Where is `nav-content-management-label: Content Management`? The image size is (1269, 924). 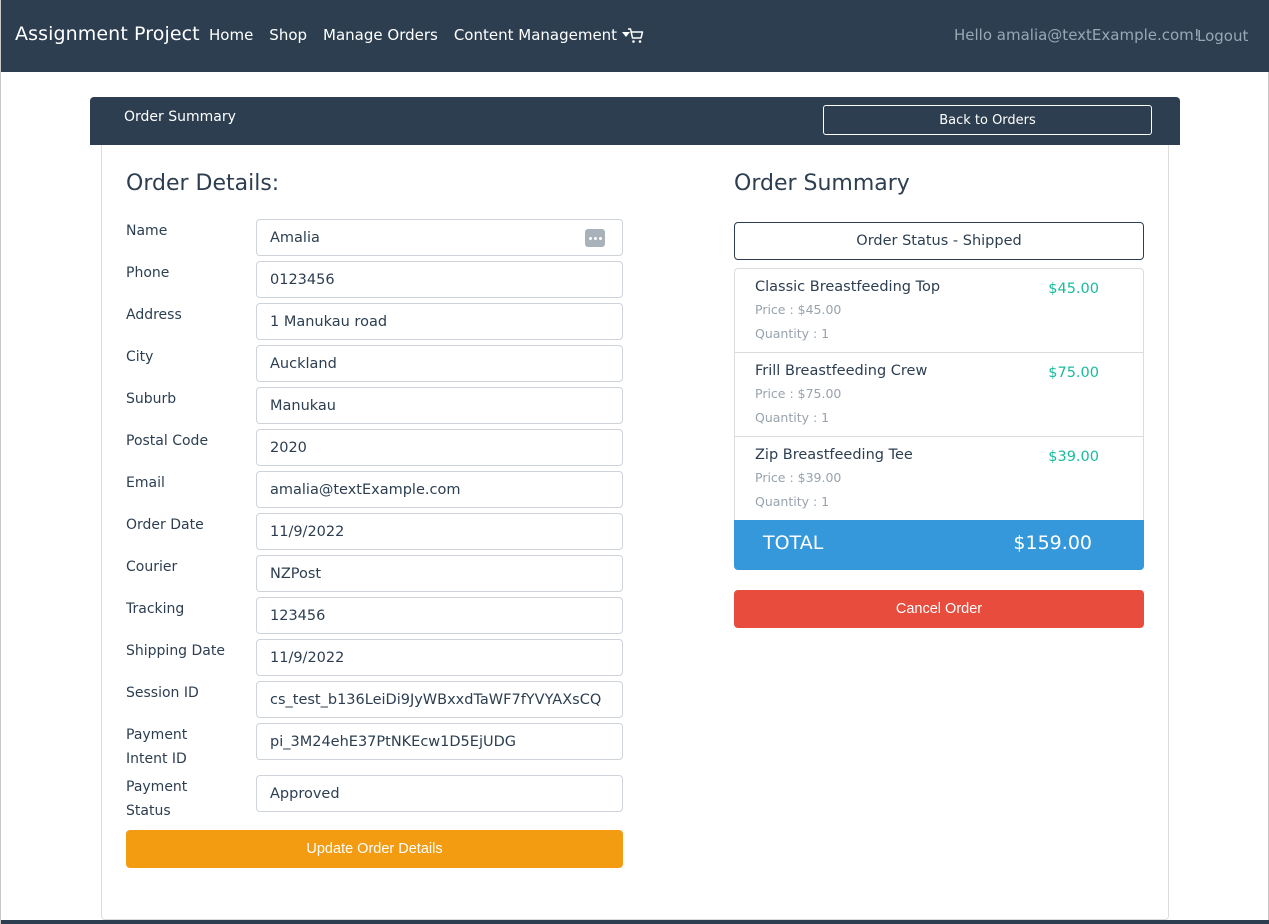
nav-content-management-label: Content Management is located at coordinates (535, 35).